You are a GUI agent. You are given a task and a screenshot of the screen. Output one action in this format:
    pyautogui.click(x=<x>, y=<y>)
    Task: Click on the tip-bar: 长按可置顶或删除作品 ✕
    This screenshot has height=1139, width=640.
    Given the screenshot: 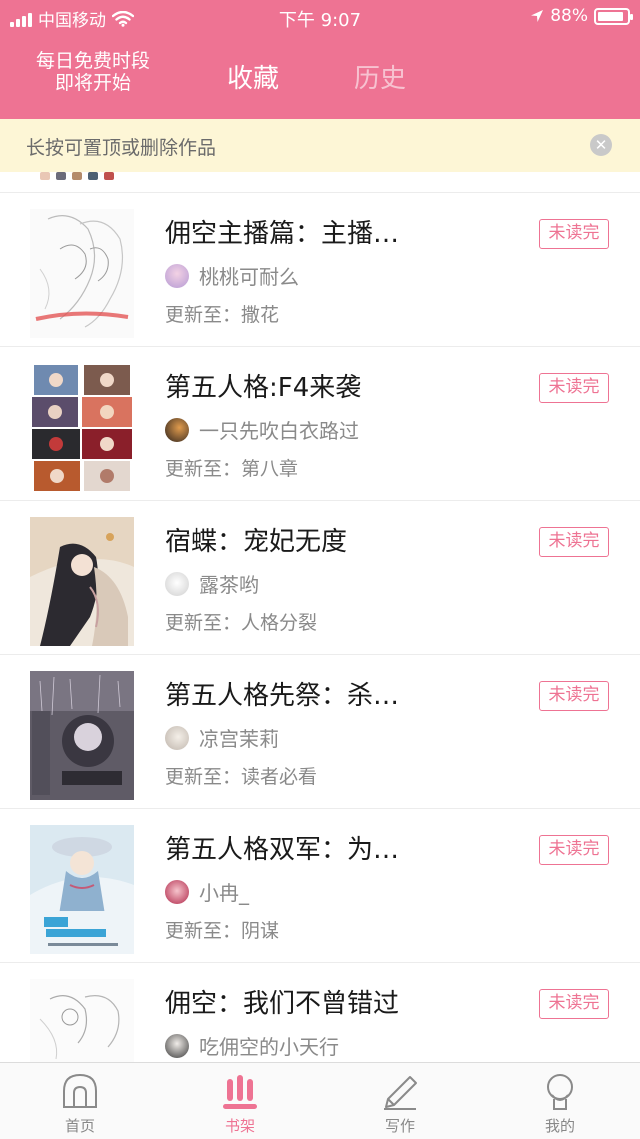 What is the action you would take?
    pyautogui.click(x=320, y=145)
    